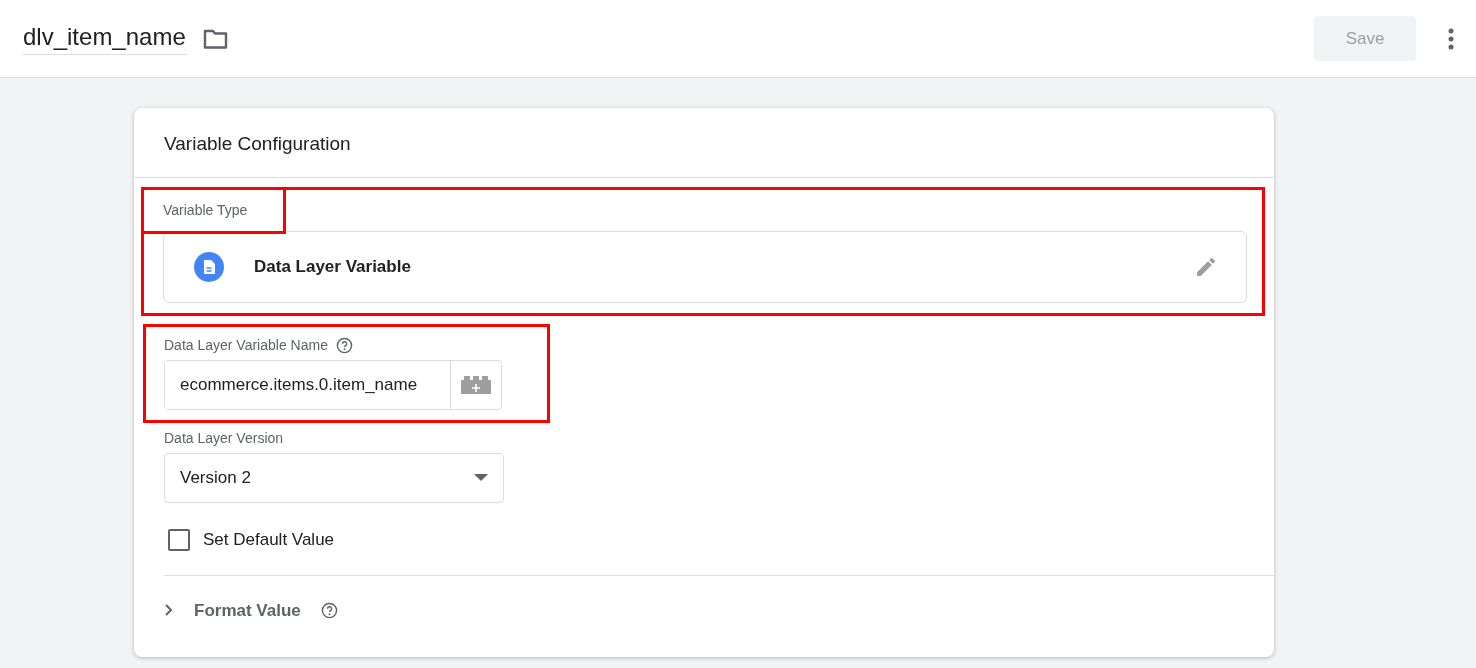  Describe the element at coordinates (209, 267) in the screenshot. I see `document-icon` at that location.